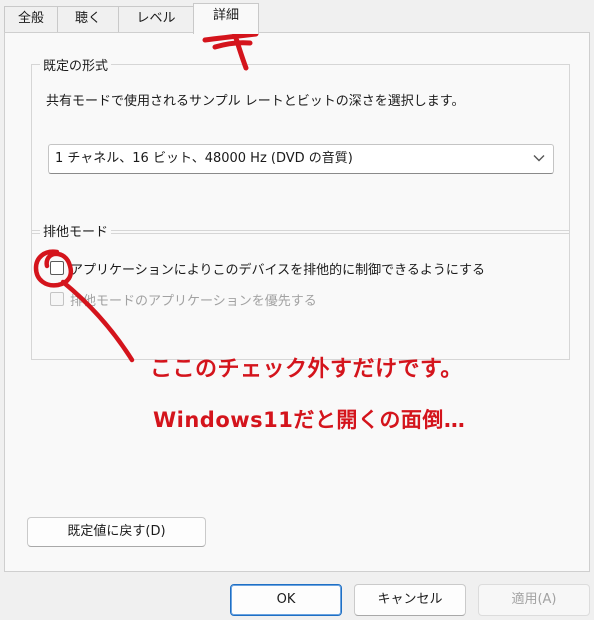  Describe the element at coordinates (277, 268) in the screenshot. I see `allow-exclusive-label: アプリケーションによりこのデバイスを排他的に制御できるようにする` at that location.